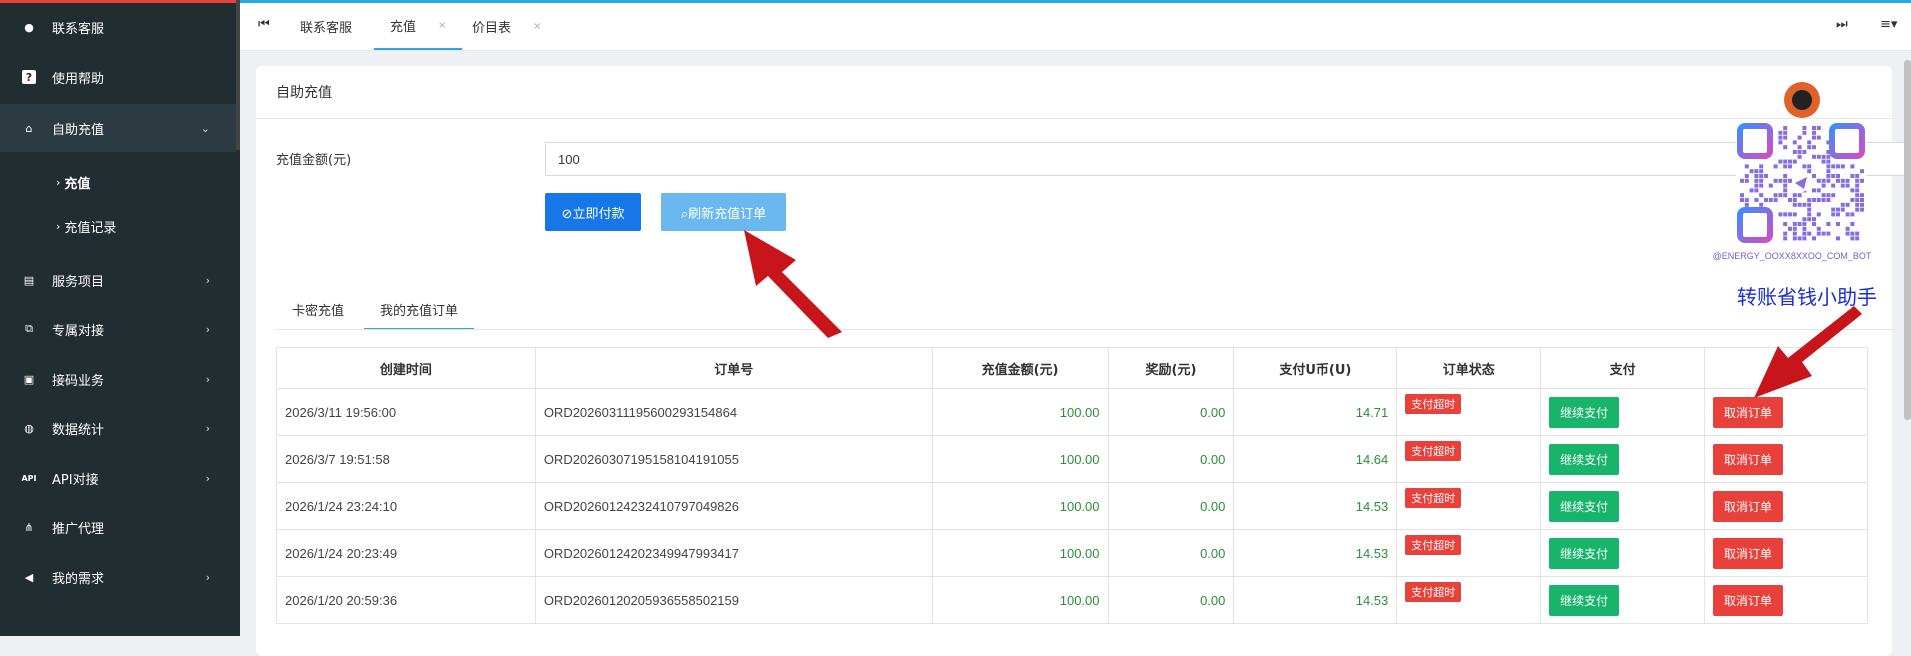  I want to click on tab-label: 联系客服, so click(326, 28).